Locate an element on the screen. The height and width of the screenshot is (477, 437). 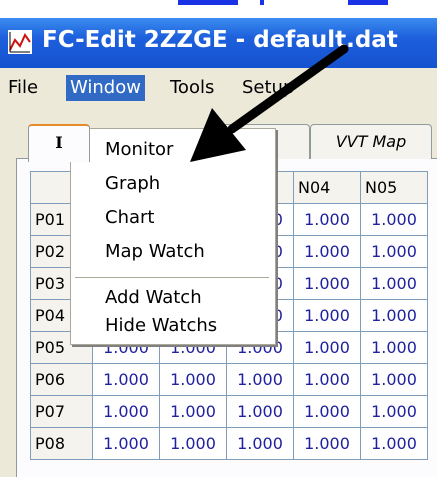
menu-bar: File Window Tools Setup is located at coordinates (218, 88).